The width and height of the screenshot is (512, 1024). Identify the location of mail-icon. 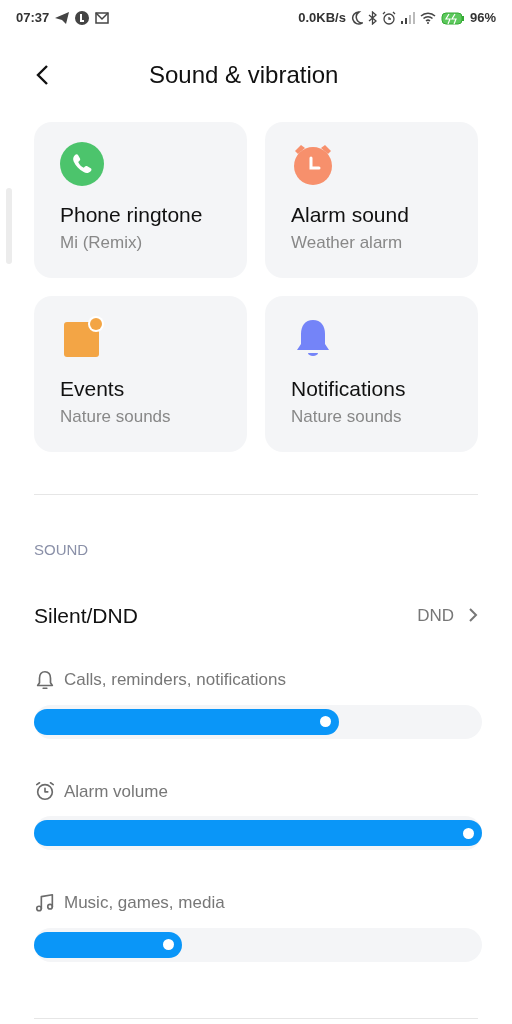
(102, 18).